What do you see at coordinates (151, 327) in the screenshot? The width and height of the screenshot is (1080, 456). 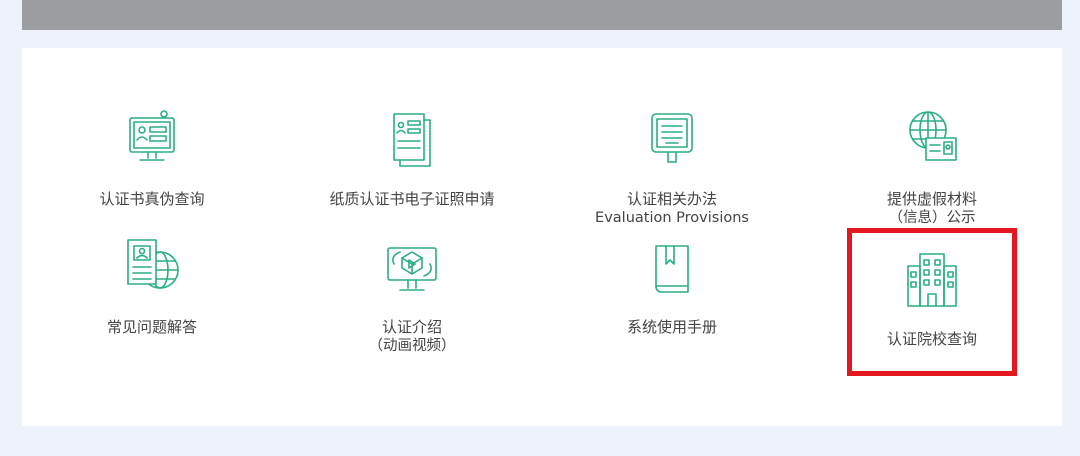 I see `tile-label: 常见问题解答` at bounding box center [151, 327].